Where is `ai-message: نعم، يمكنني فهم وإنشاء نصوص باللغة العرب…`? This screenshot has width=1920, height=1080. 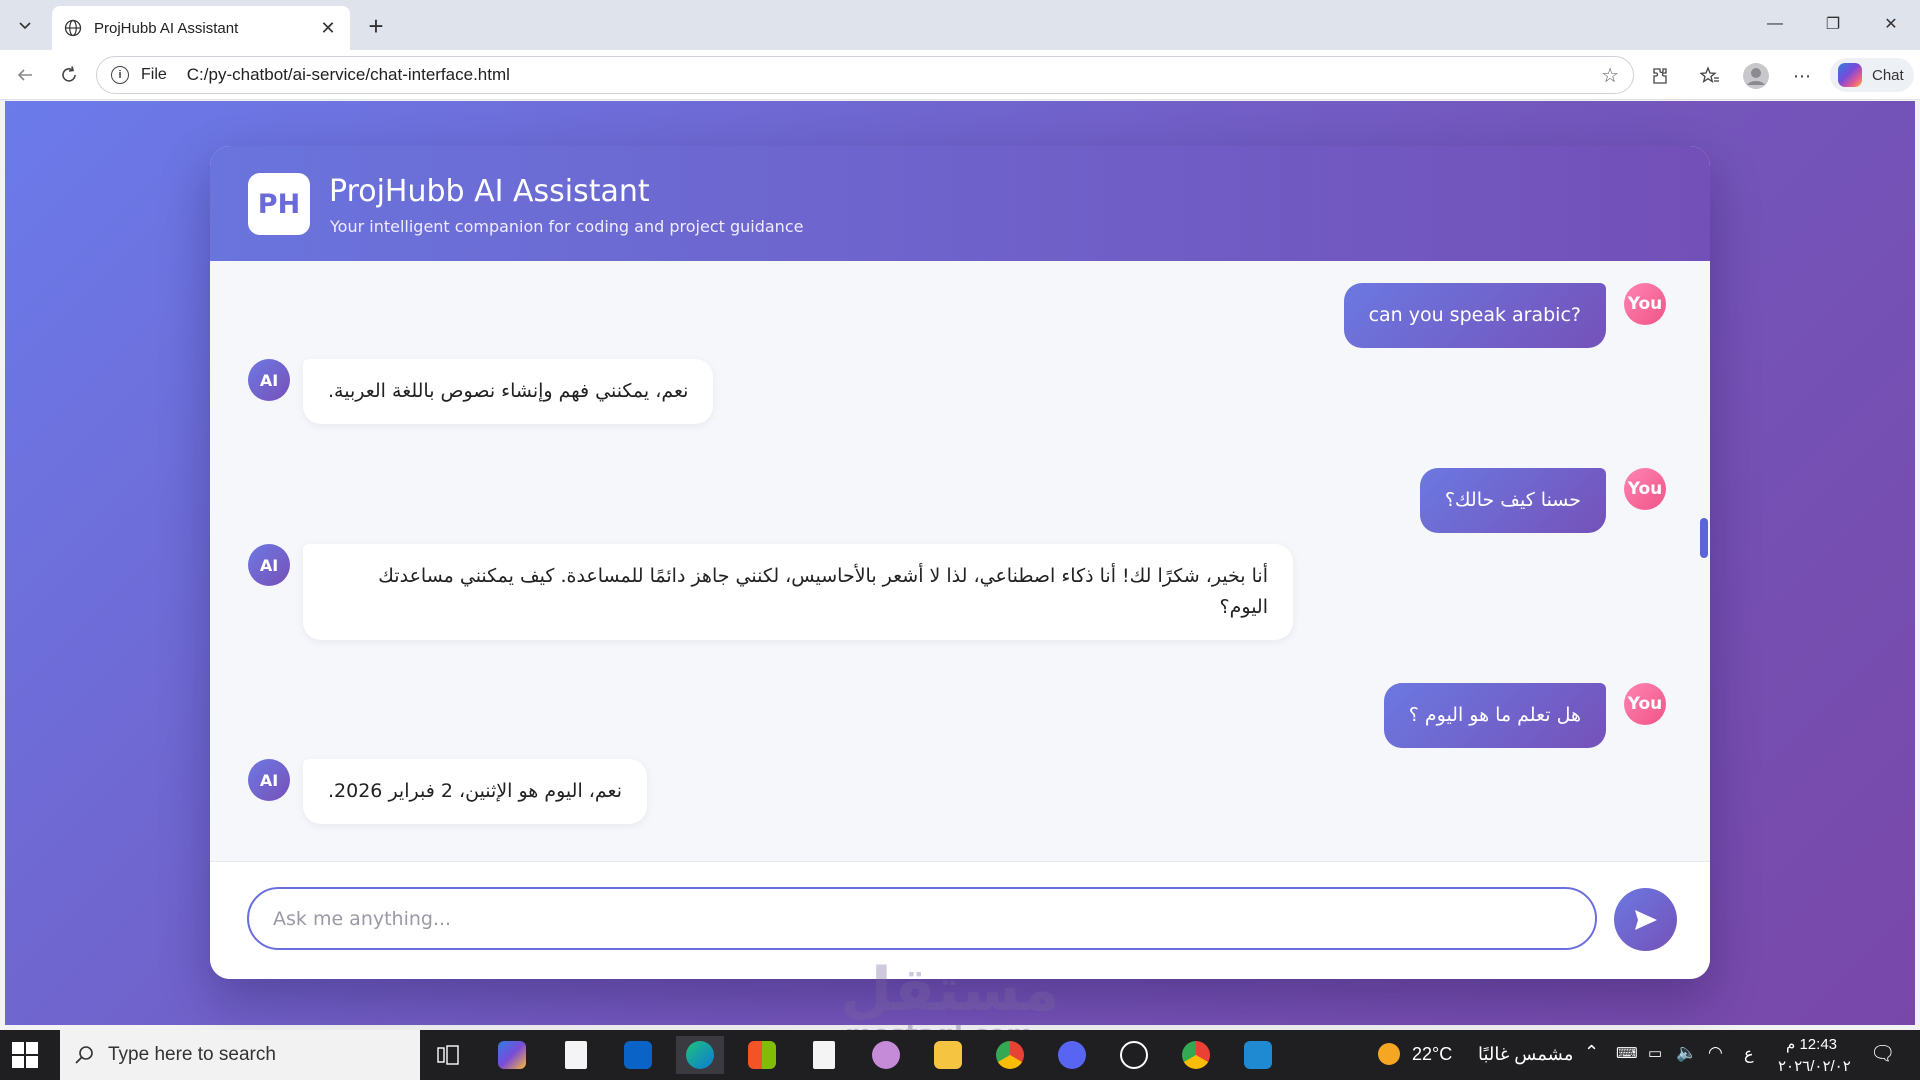 ai-message: نعم، يمكنني فهم وإنشاء نصوص باللغة العرب… is located at coordinates (508, 391).